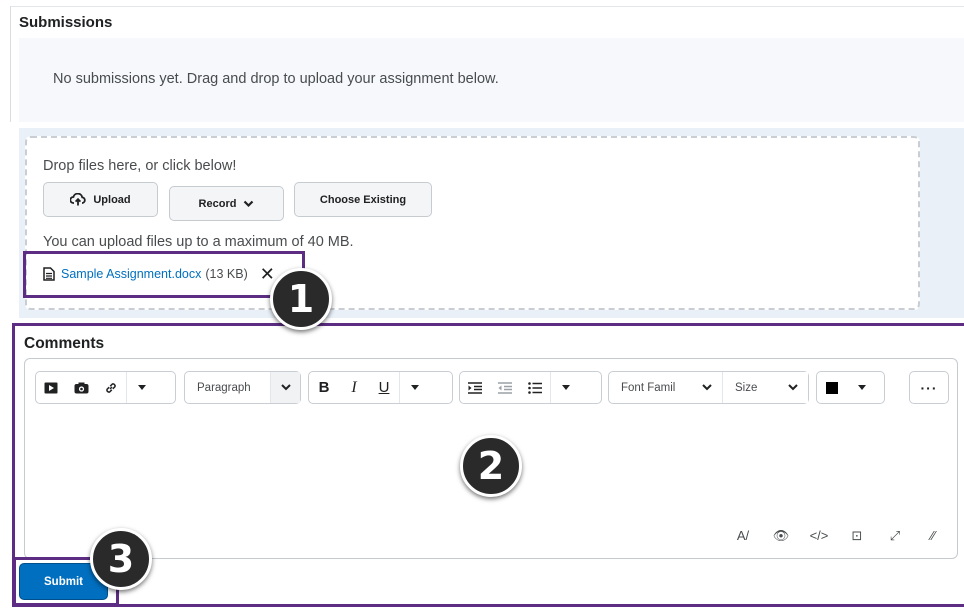 The width and height of the screenshot is (964, 608). I want to click on left-divider, so click(10, 64).